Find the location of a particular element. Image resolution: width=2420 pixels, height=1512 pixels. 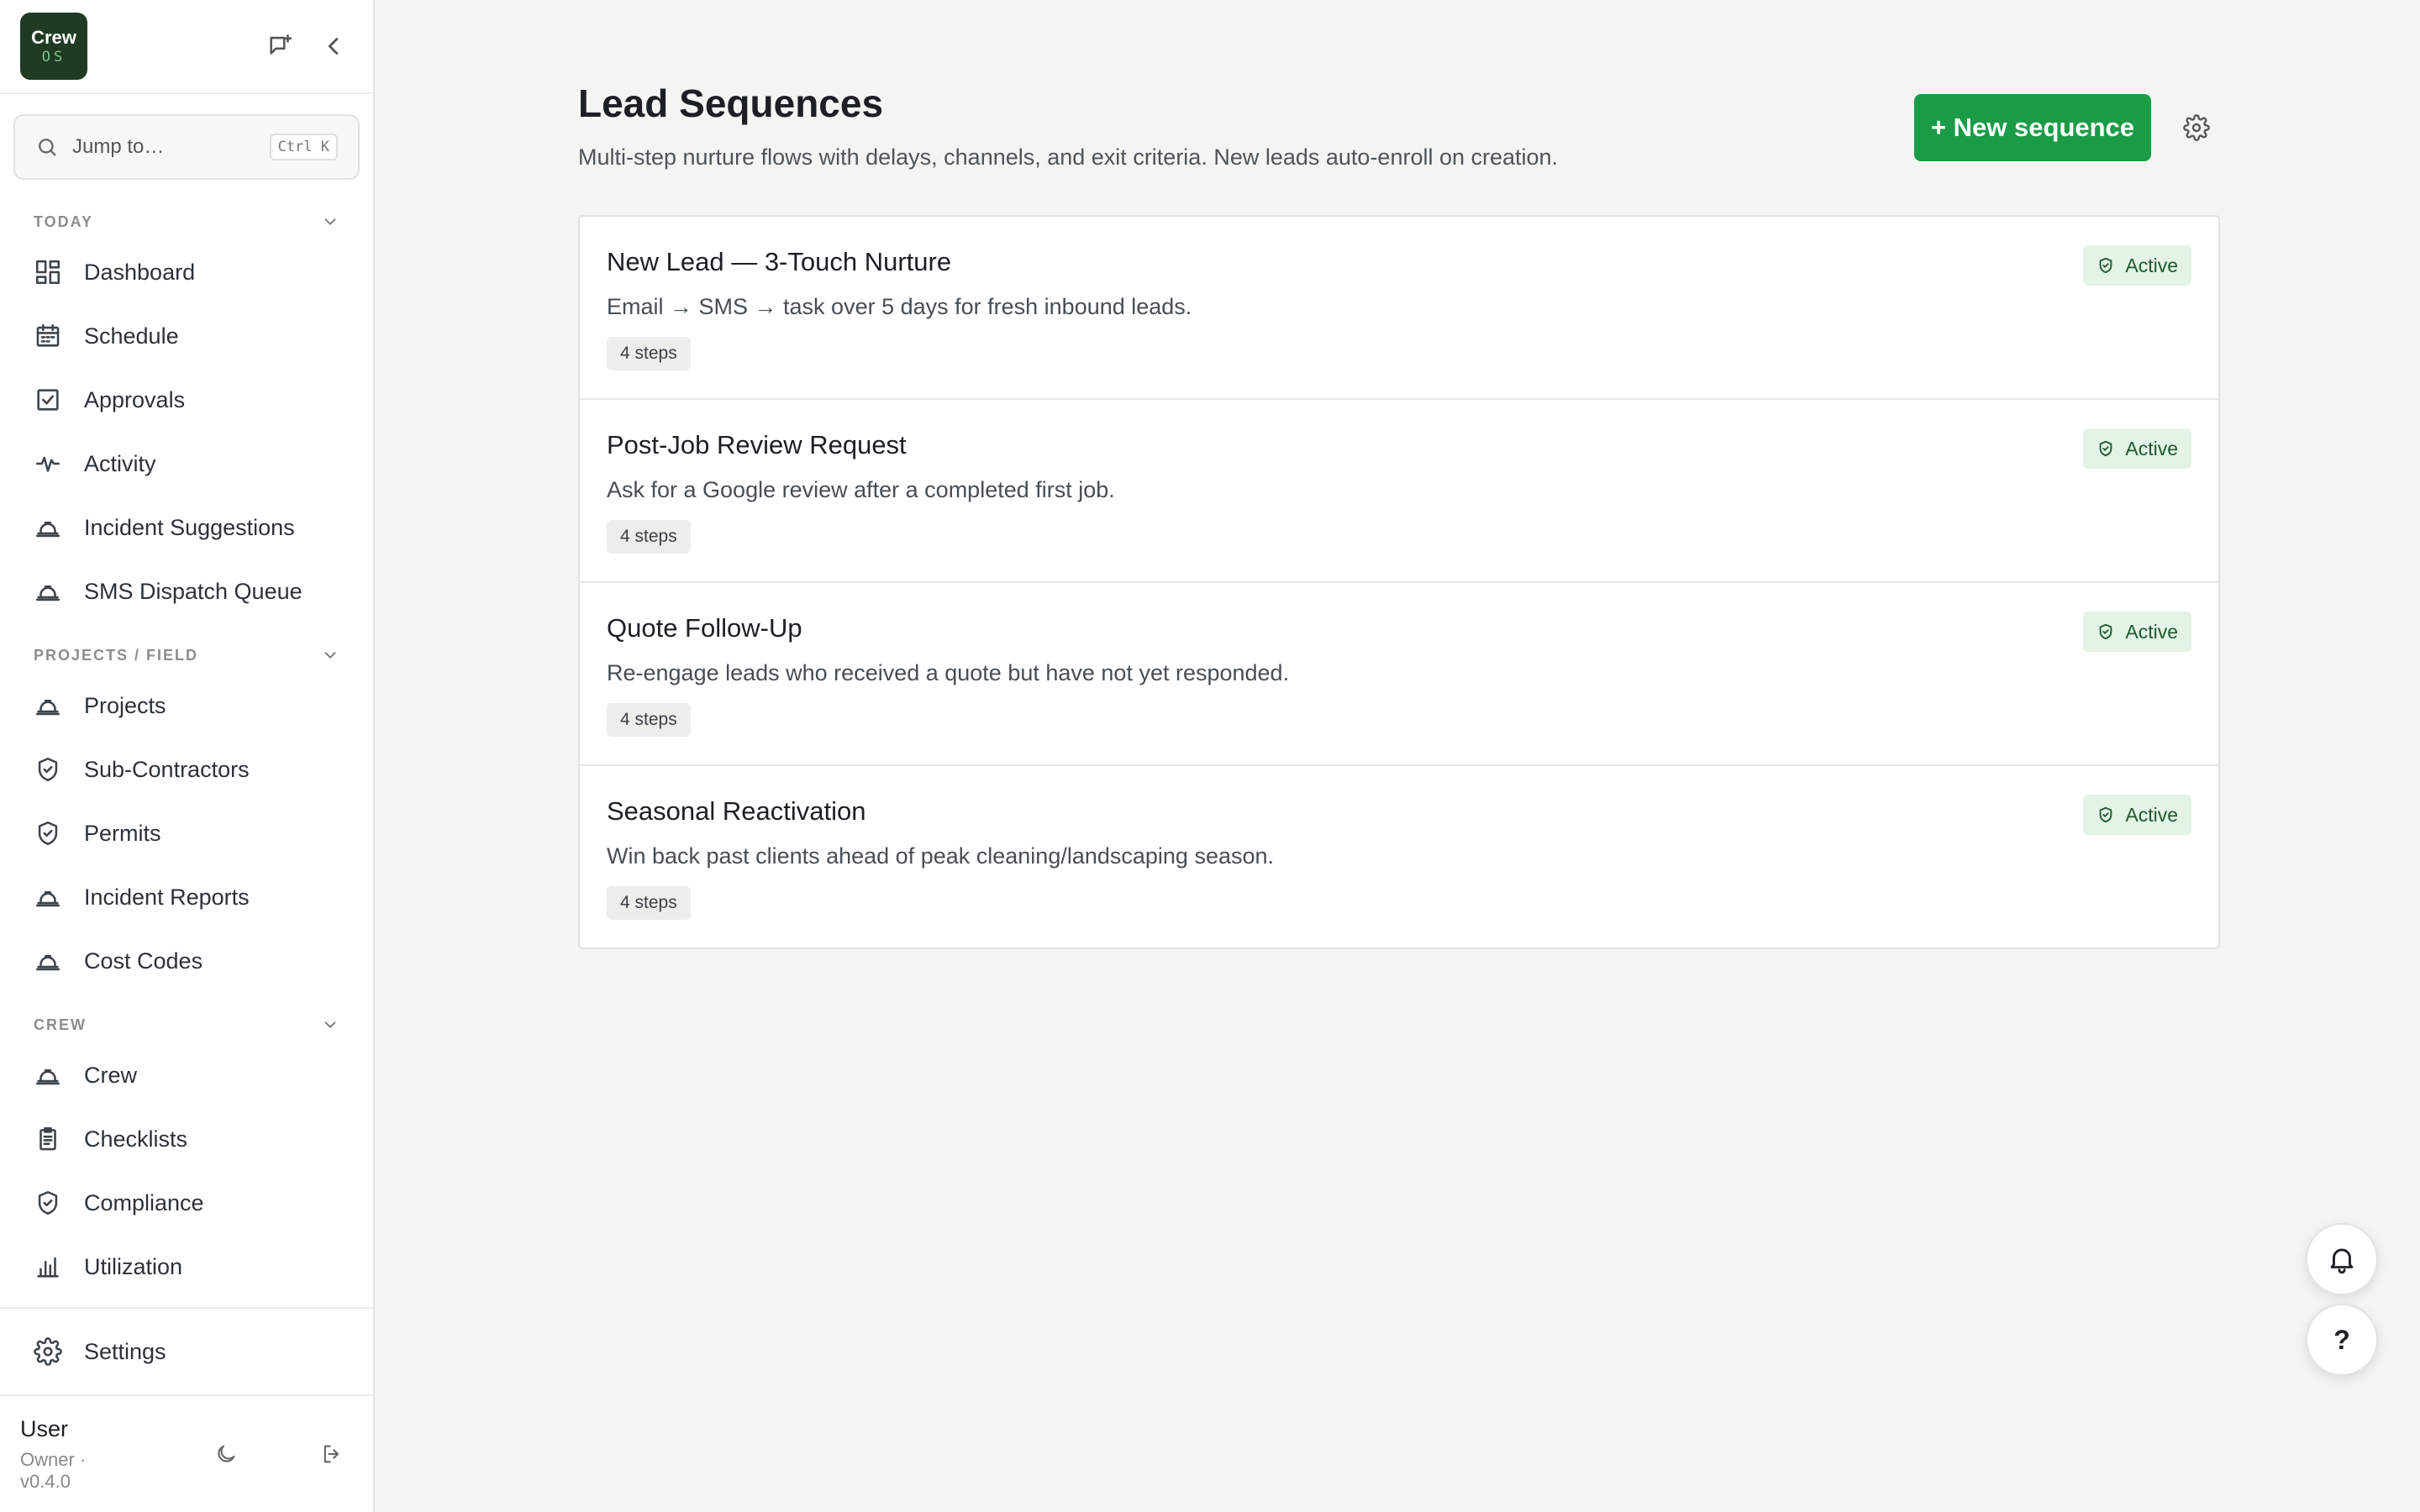

sidebar-item-label: SMS Dispatch Queue is located at coordinates (193, 591).